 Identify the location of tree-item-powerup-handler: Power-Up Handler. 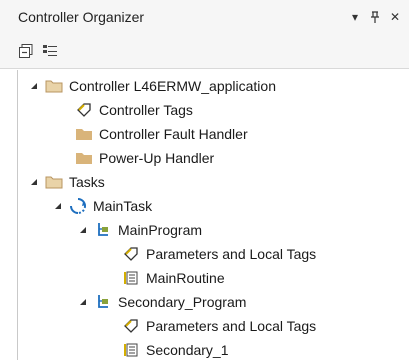
(144, 158).